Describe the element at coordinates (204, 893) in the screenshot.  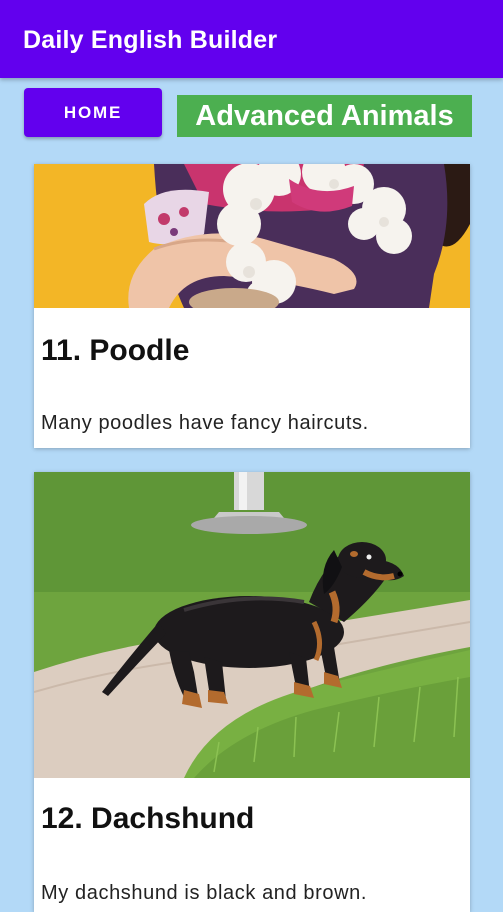
I see `card-description: My dachshund is black and brown.` at that location.